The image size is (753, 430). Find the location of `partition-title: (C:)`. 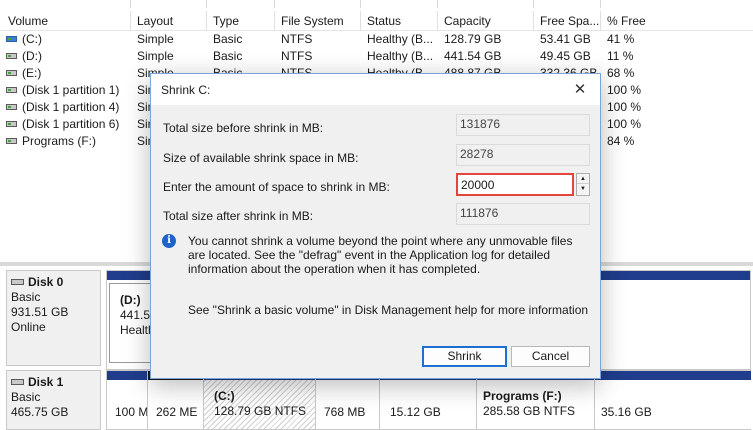

partition-title: (C:) is located at coordinates (224, 396).